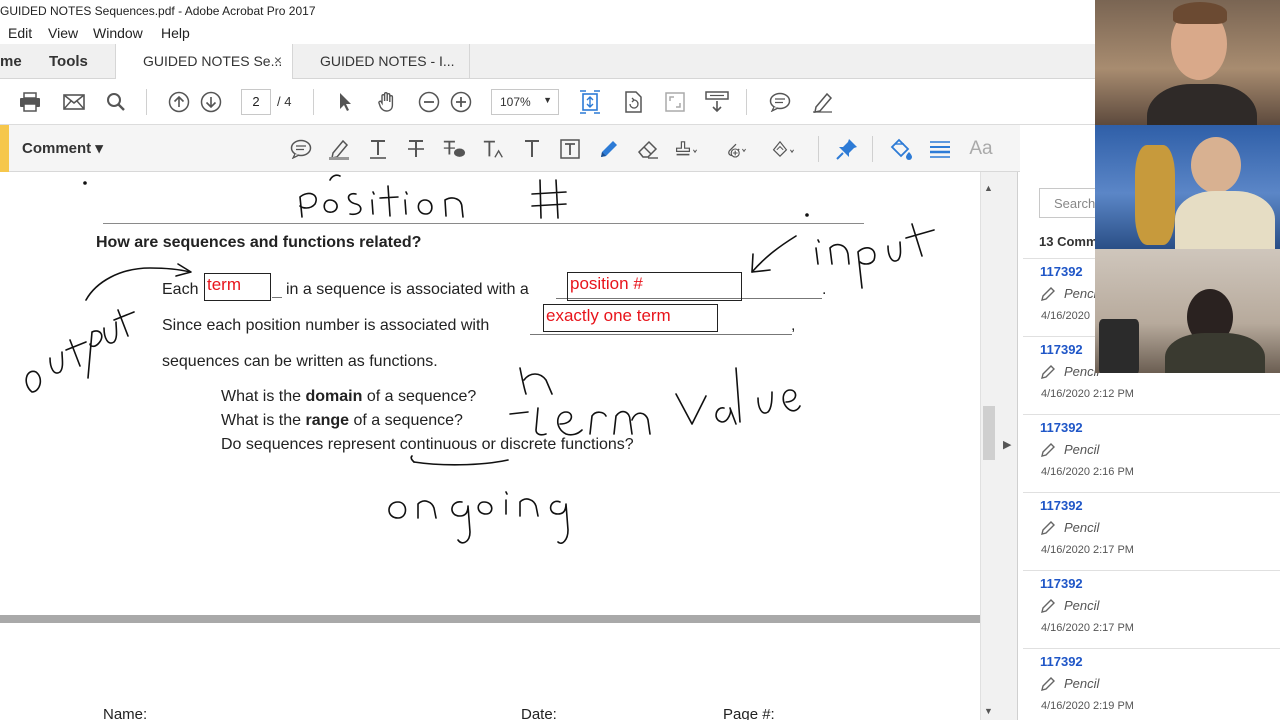  Describe the element at coordinates (515, 102) in the screenshot. I see `zoom-level-value: 107%` at that location.